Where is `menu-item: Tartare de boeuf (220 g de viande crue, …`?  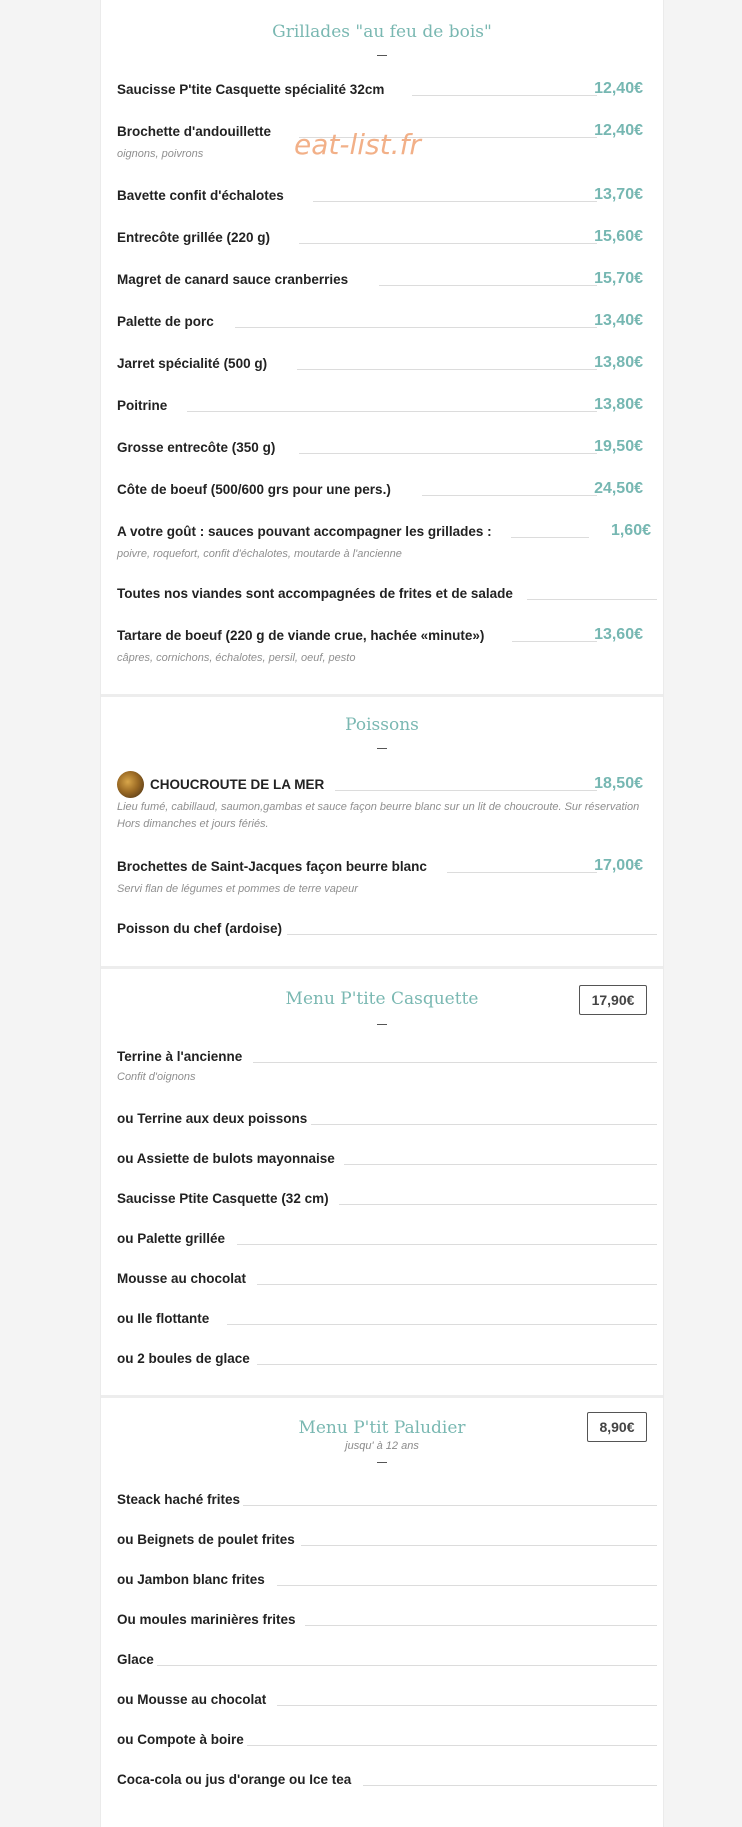 menu-item: Tartare de boeuf (220 g de viande crue, … is located at coordinates (389, 637).